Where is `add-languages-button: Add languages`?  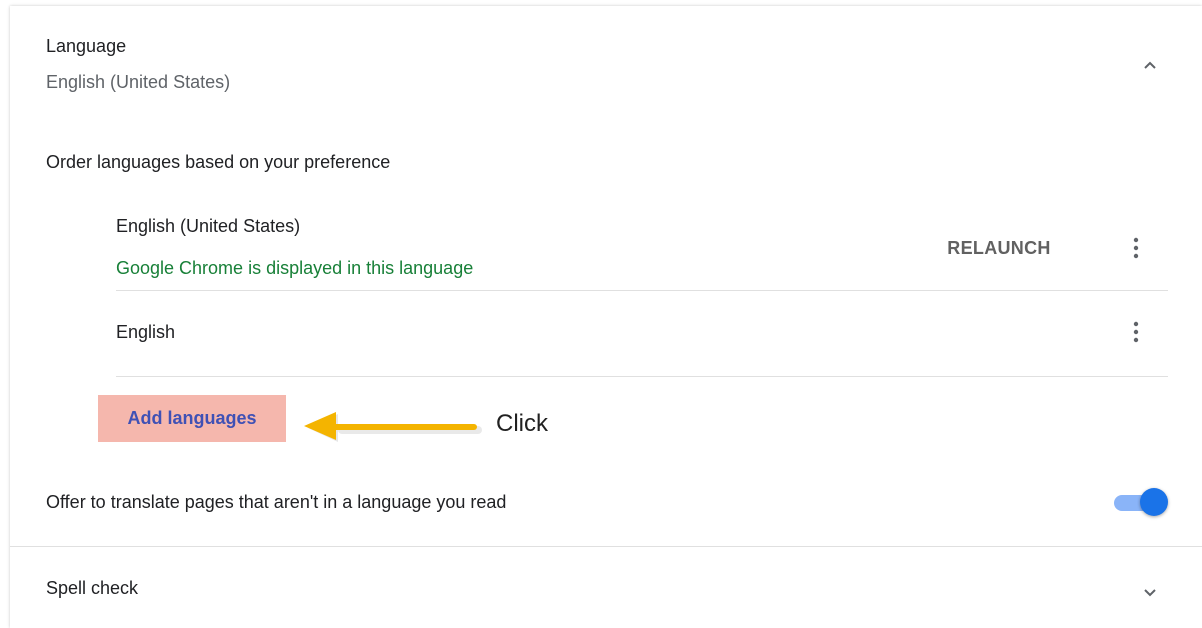
add-languages-button: Add languages is located at coordinates (192, 418).